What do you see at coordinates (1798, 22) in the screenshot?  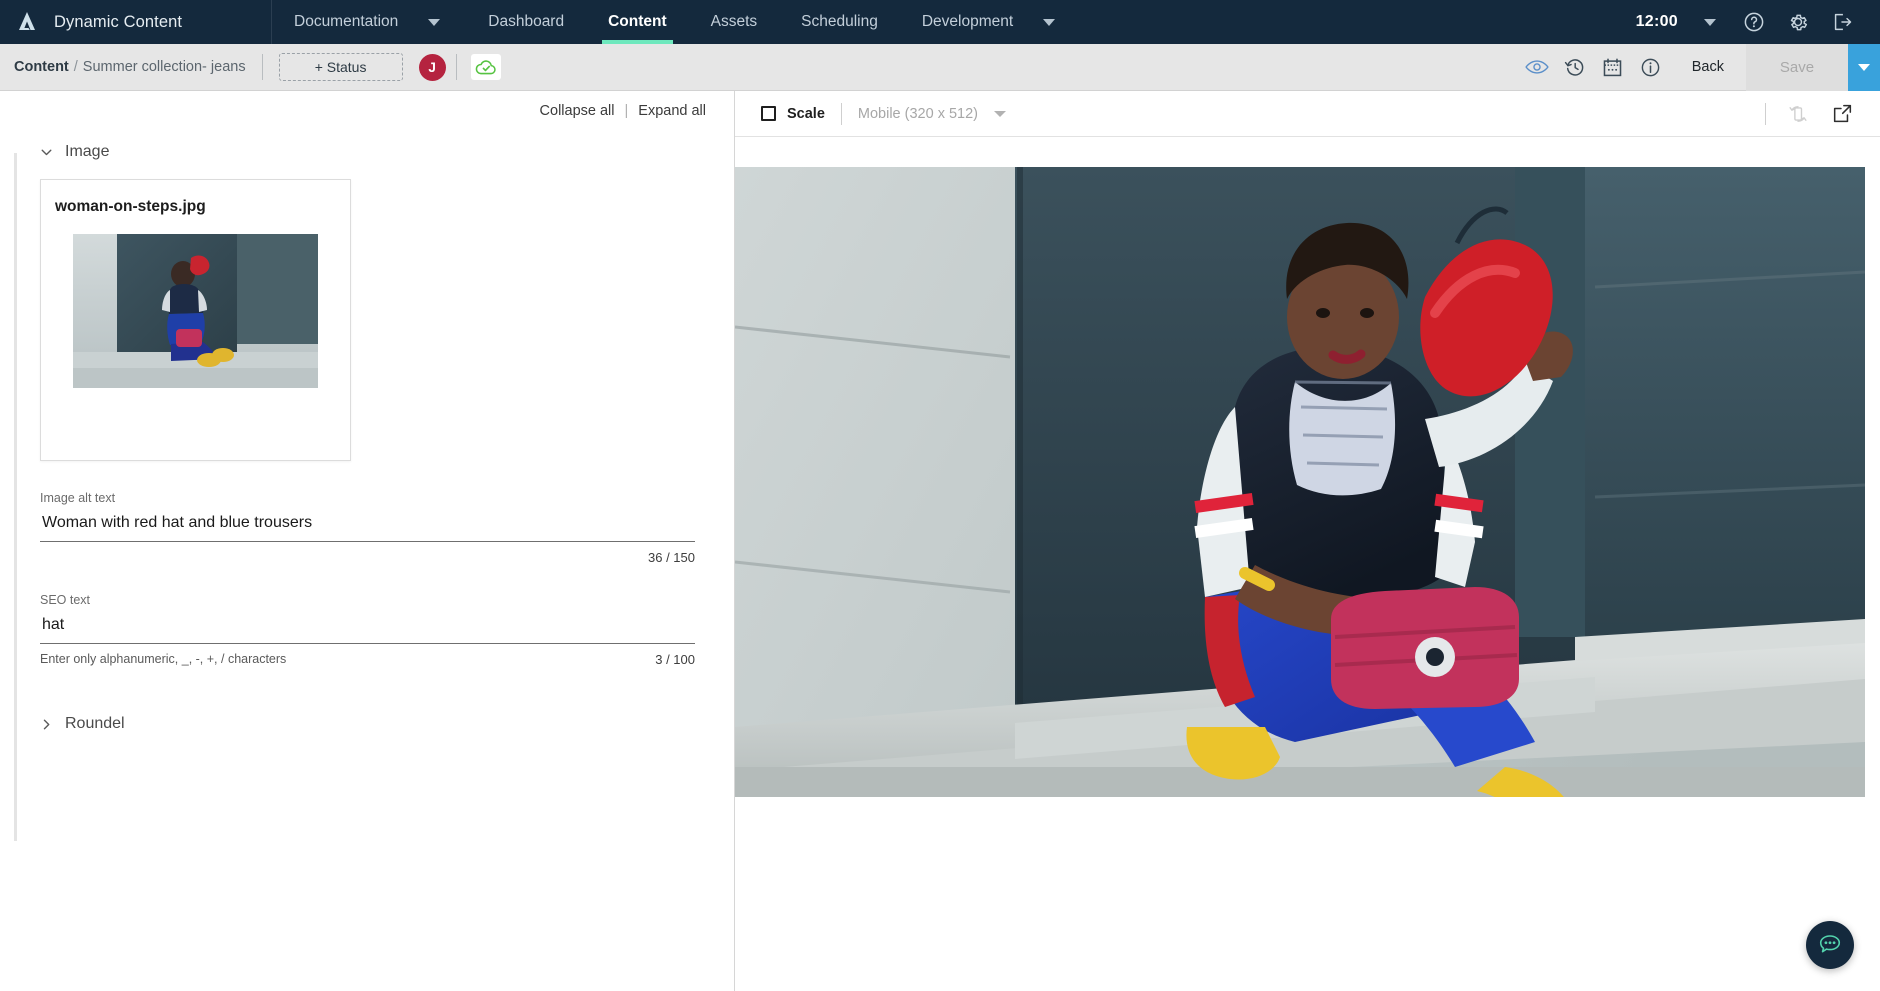 I see `gear-icon` at bounding box center [1798, 22].